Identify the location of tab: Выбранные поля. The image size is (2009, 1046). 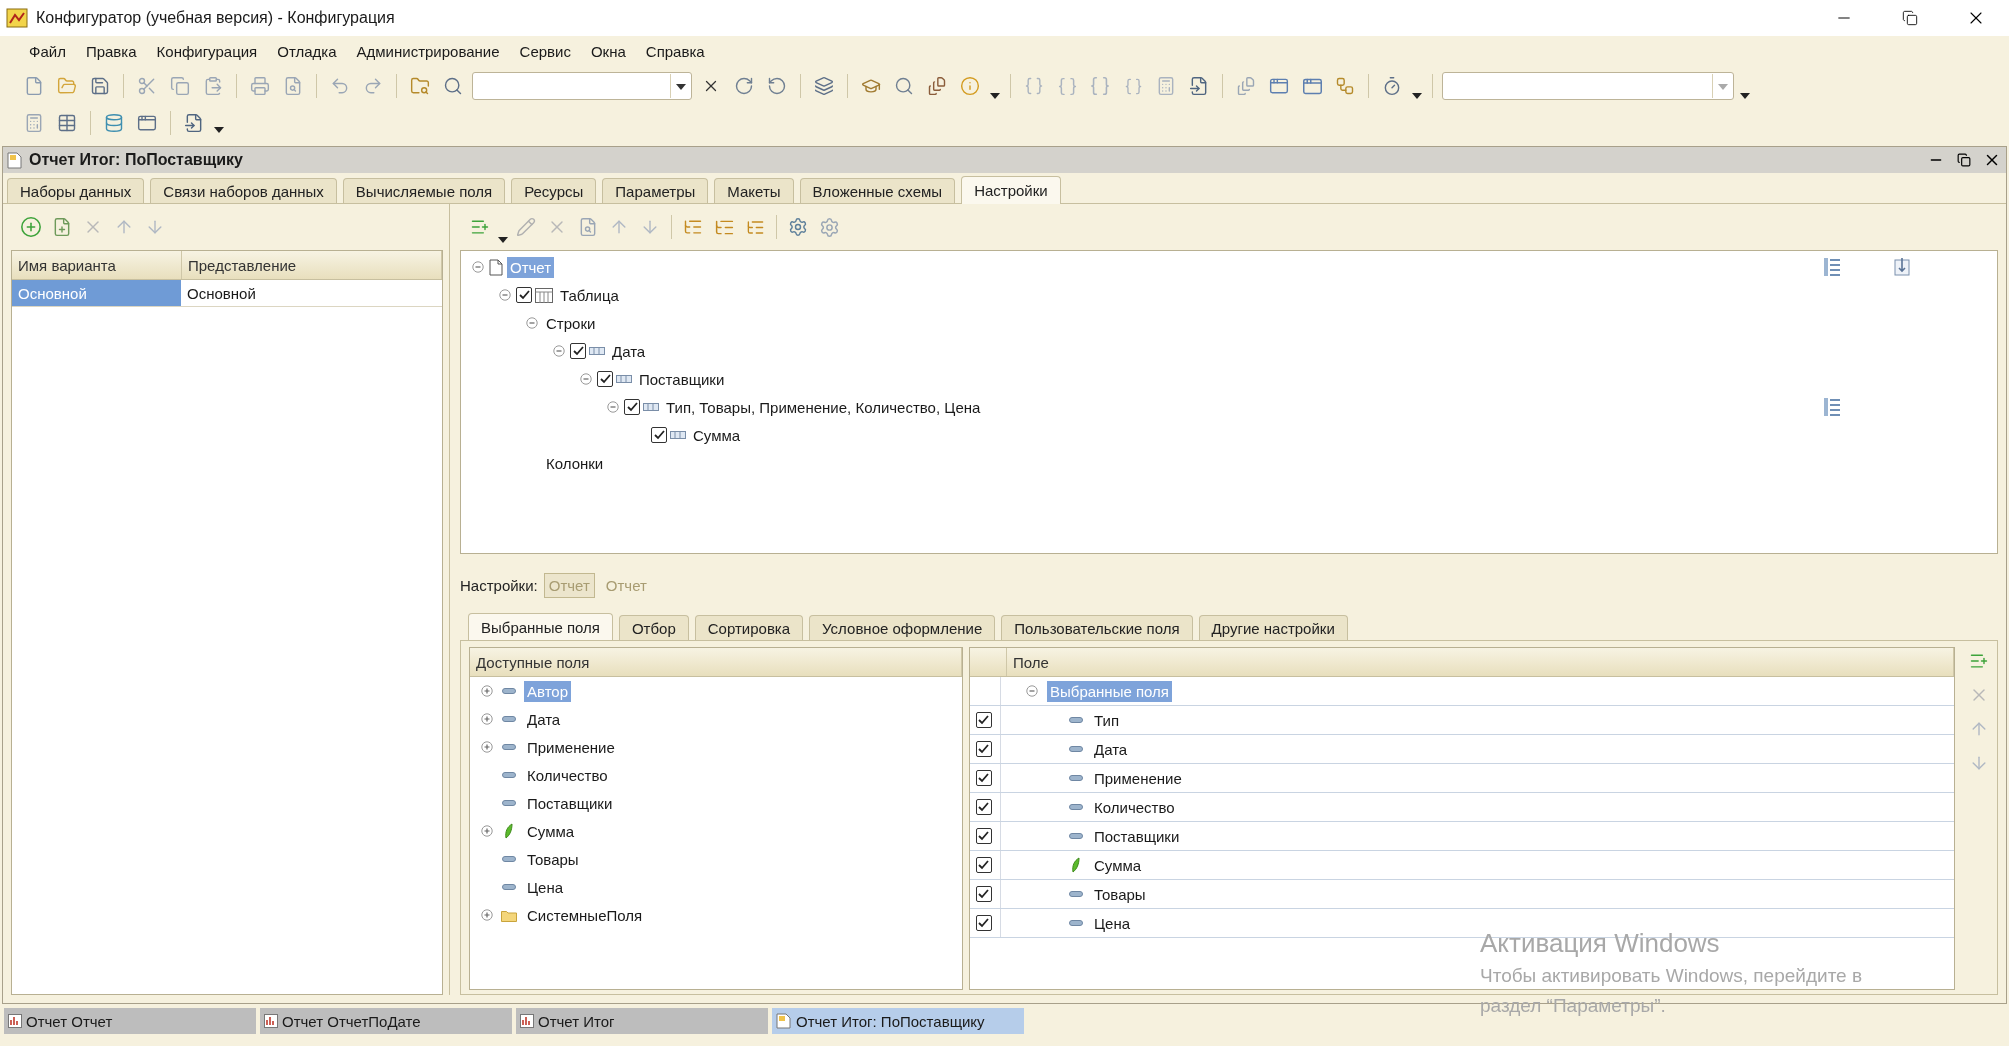
(540, 627).